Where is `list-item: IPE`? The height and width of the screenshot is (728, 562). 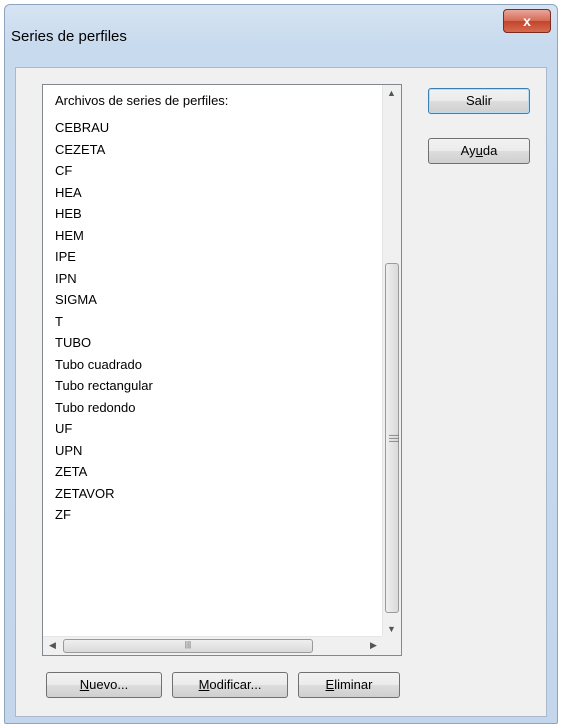 list-item: IPE is located at coordinates (213, 257).